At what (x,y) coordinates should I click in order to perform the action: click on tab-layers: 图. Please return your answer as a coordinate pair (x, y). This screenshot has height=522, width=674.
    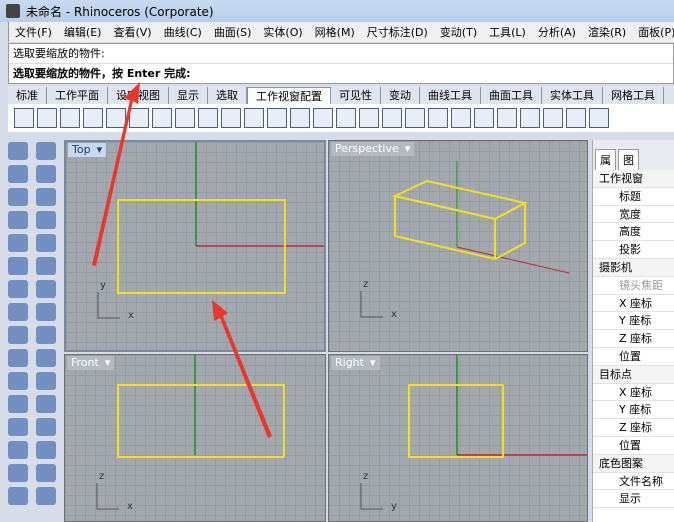
    Looking at the image, I should click on (628, 159).